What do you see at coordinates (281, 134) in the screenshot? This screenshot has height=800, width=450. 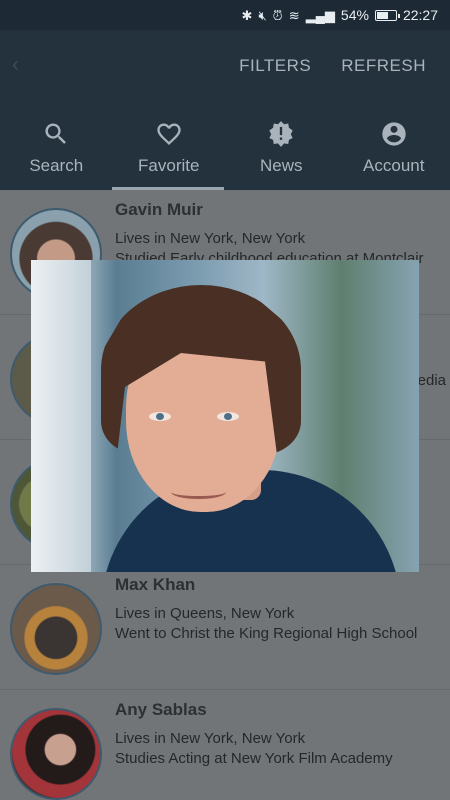 I see `alert-badge-icon` at bounding box center [281, 134].